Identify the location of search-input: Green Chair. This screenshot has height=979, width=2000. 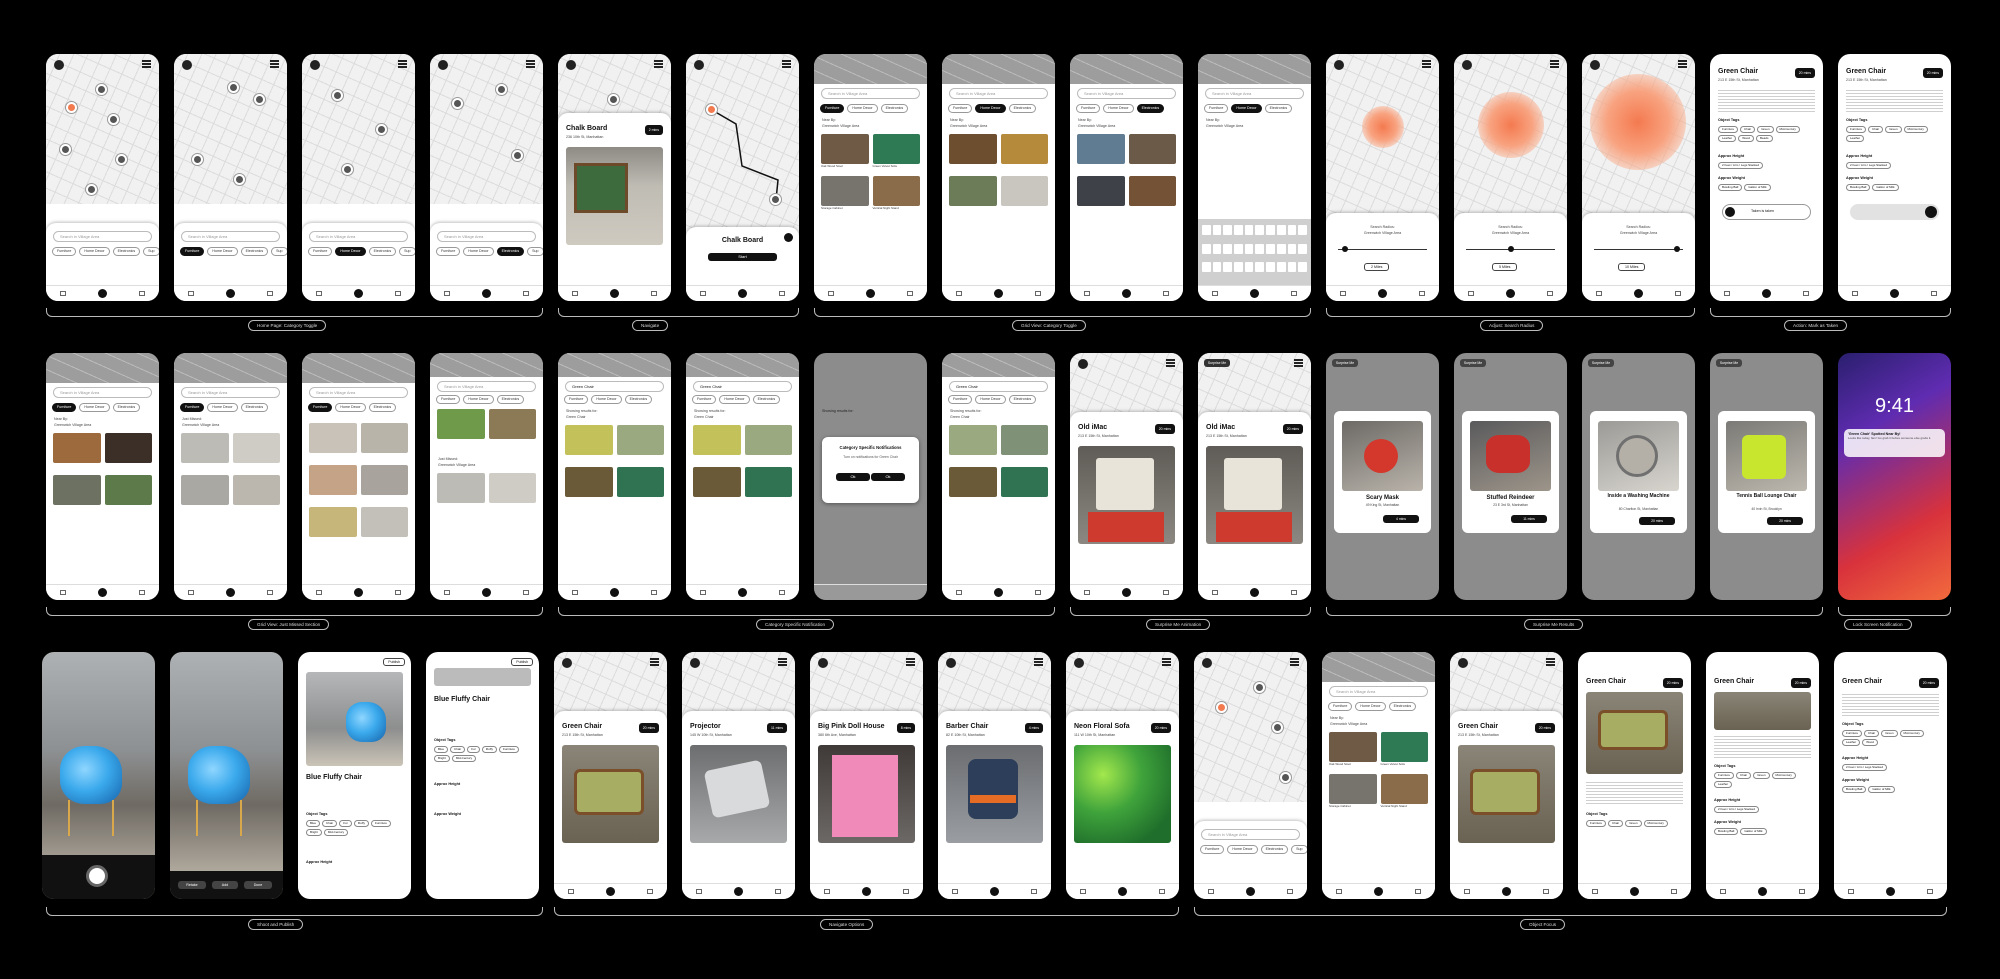
(614, 386).